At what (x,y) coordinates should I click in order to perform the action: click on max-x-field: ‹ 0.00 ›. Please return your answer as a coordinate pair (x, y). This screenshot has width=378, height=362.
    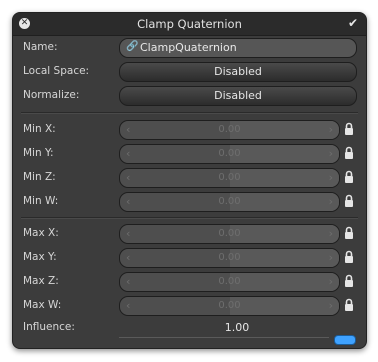
    Looking at the image, I should click on (229, 234).